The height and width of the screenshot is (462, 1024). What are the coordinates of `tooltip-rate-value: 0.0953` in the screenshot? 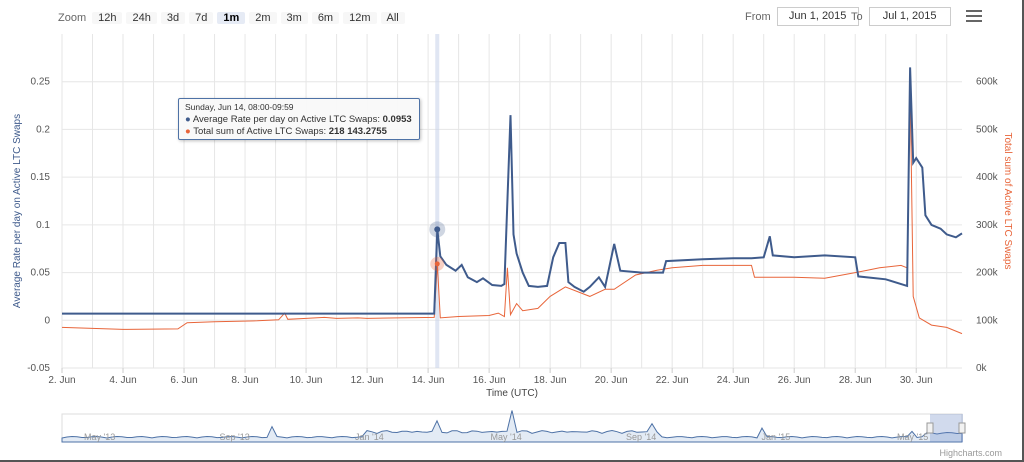 It's located at (397, 119).